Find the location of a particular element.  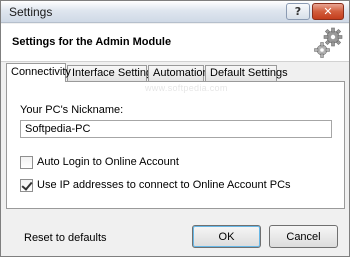

tab-label: Interface Settings is located at coordinates (115, 73).